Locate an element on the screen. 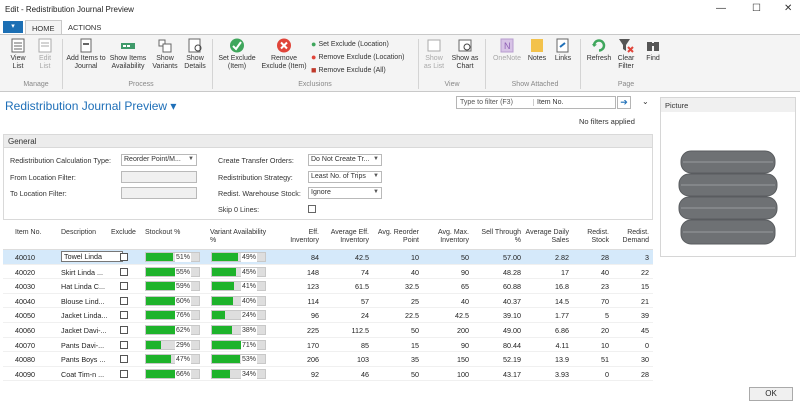  col-sell-through: Sell Through % is located at coordinates (498, 237).